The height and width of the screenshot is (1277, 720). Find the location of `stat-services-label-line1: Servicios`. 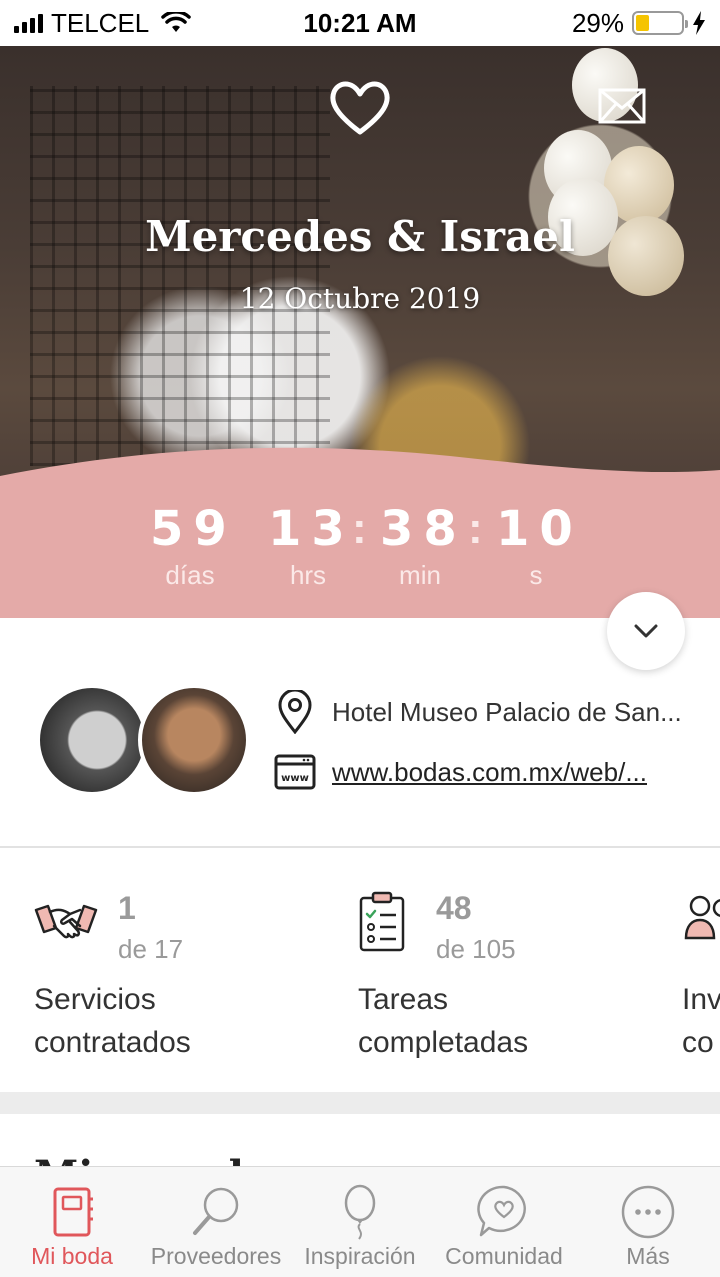

stat-services-label-line1: Servicios is located at coordinates (95, 999).